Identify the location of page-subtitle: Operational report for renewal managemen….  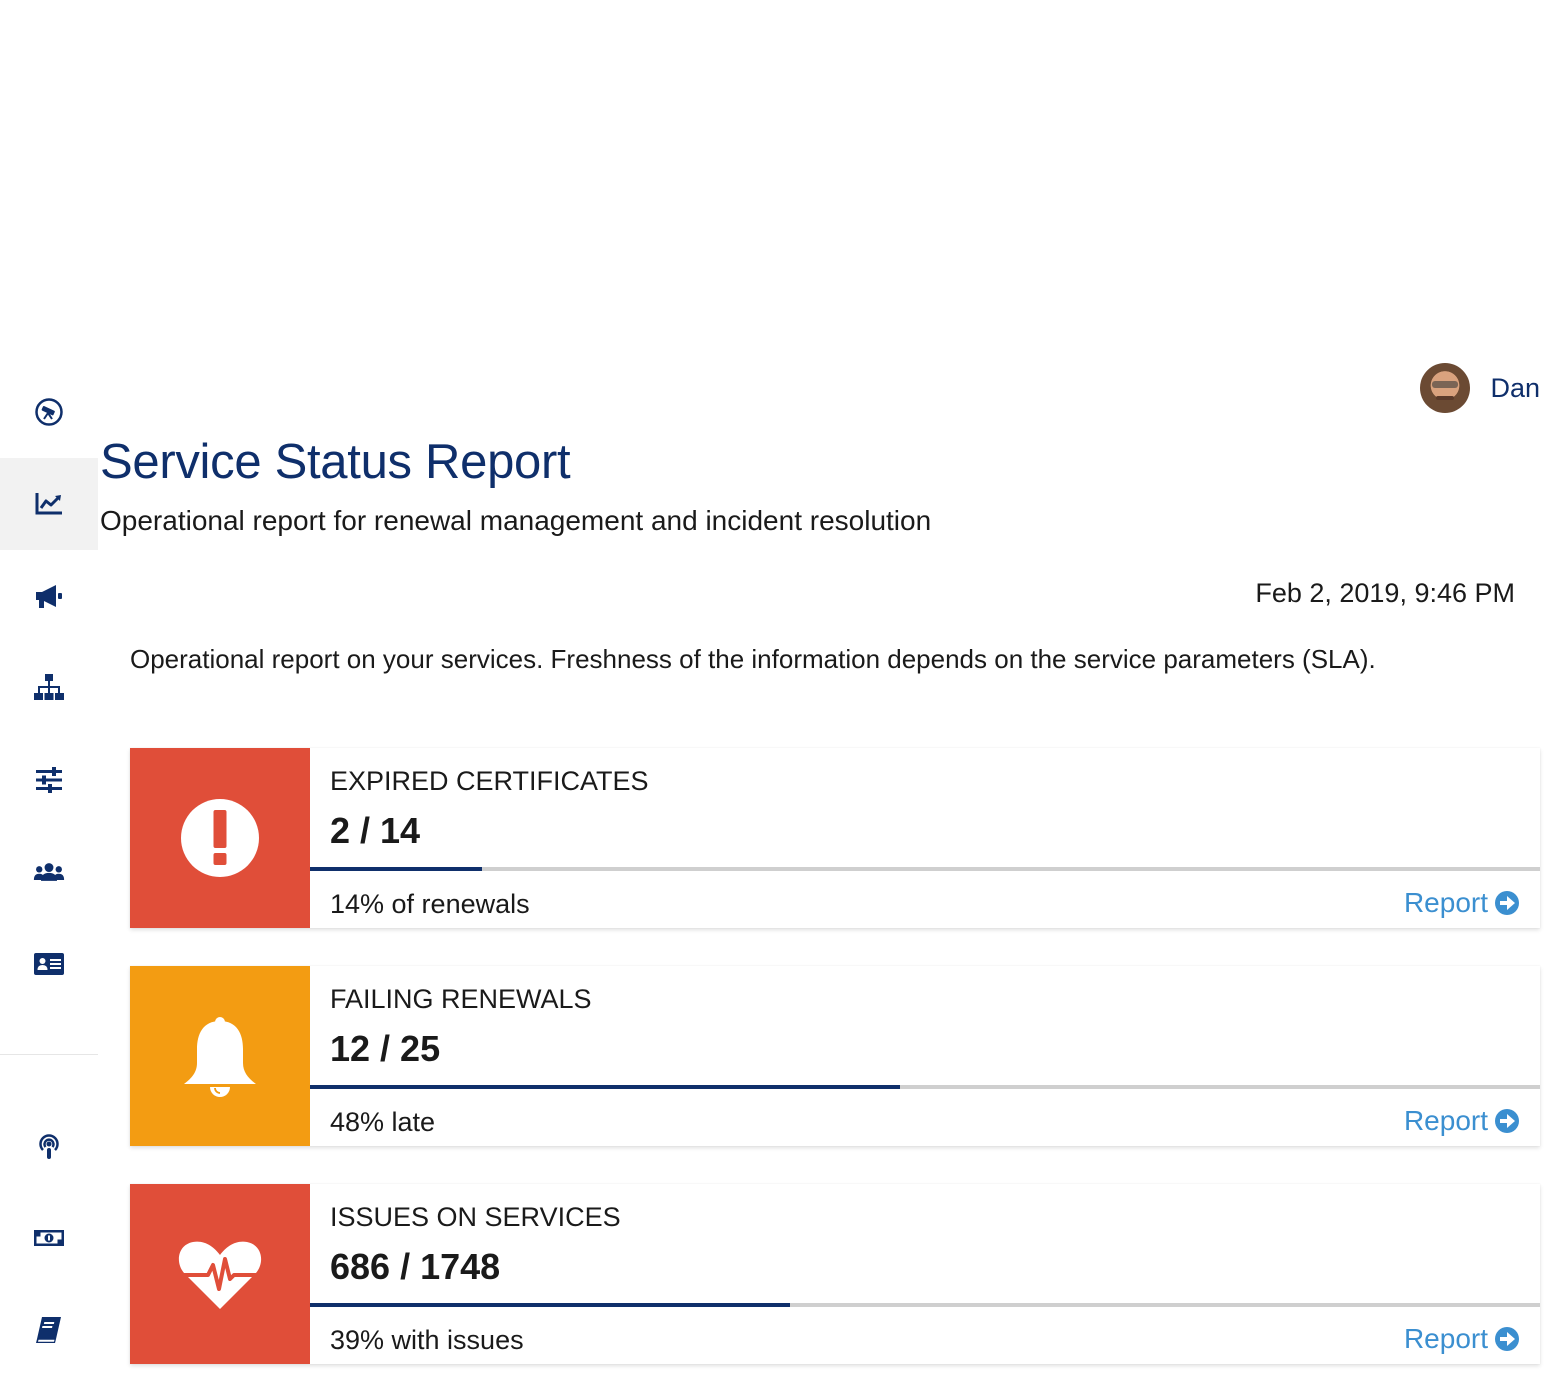
(516, 520).